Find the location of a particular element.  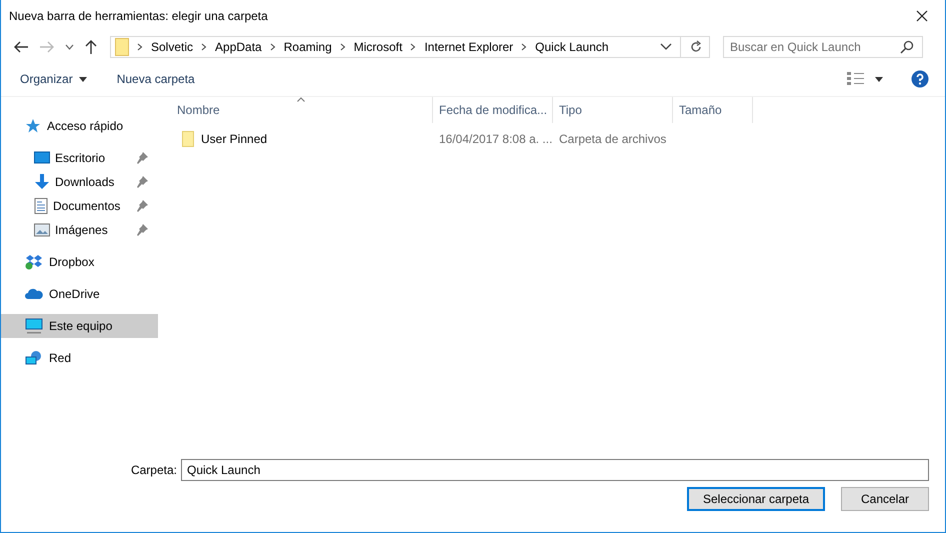

new-folder-button: Nueva carpeta is located at coordinates (156, 79).